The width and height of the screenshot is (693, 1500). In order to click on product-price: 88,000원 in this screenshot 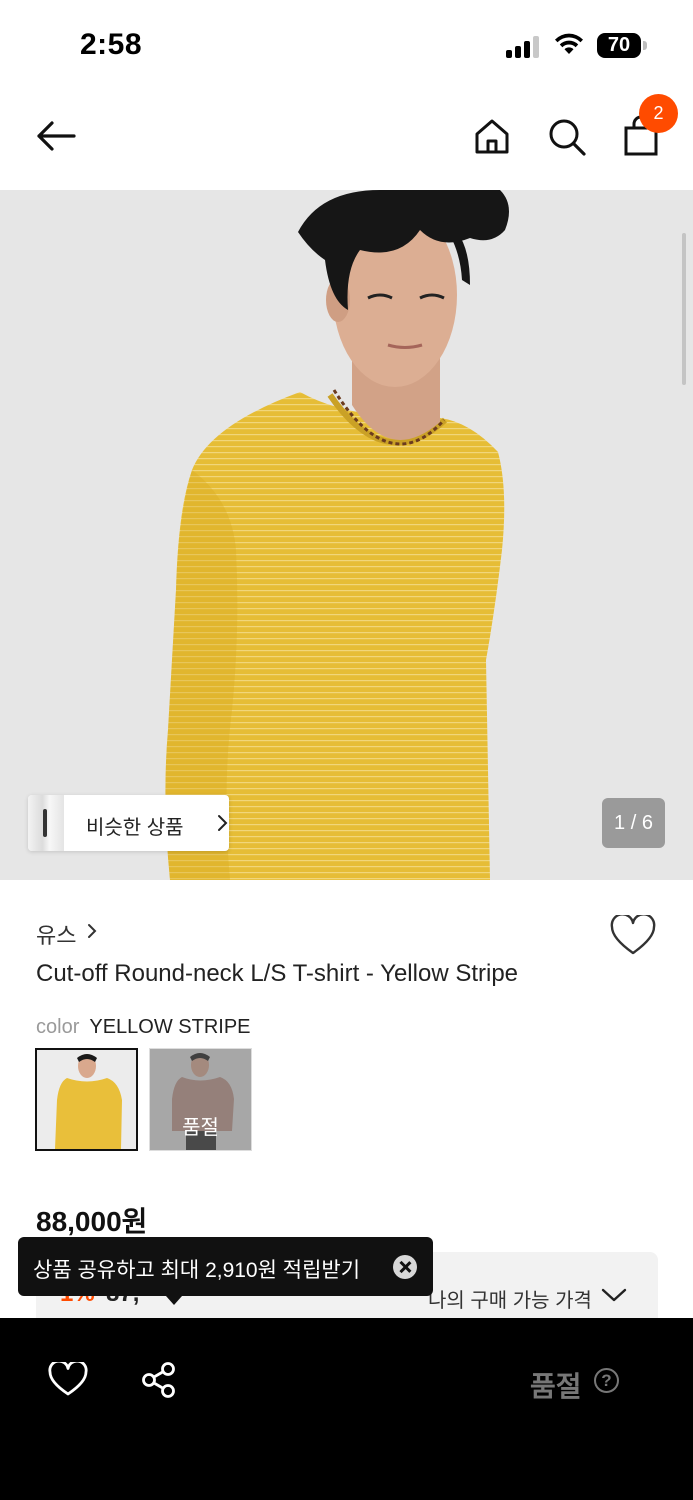, I will do `click(92, 1221)`.